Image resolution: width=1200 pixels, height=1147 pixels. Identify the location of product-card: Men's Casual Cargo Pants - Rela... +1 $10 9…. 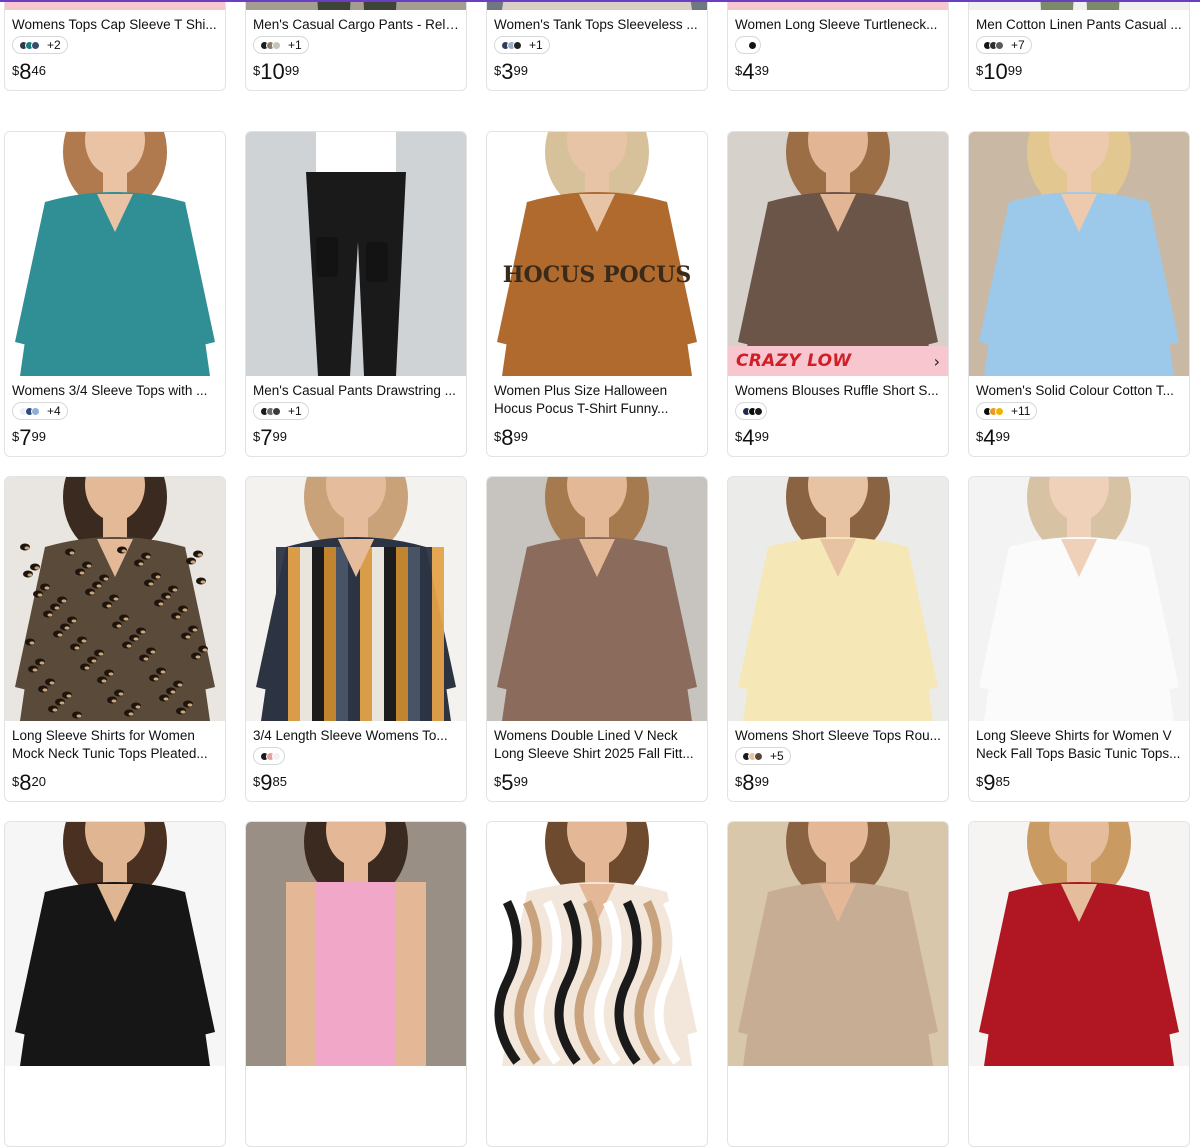
(356, 45).